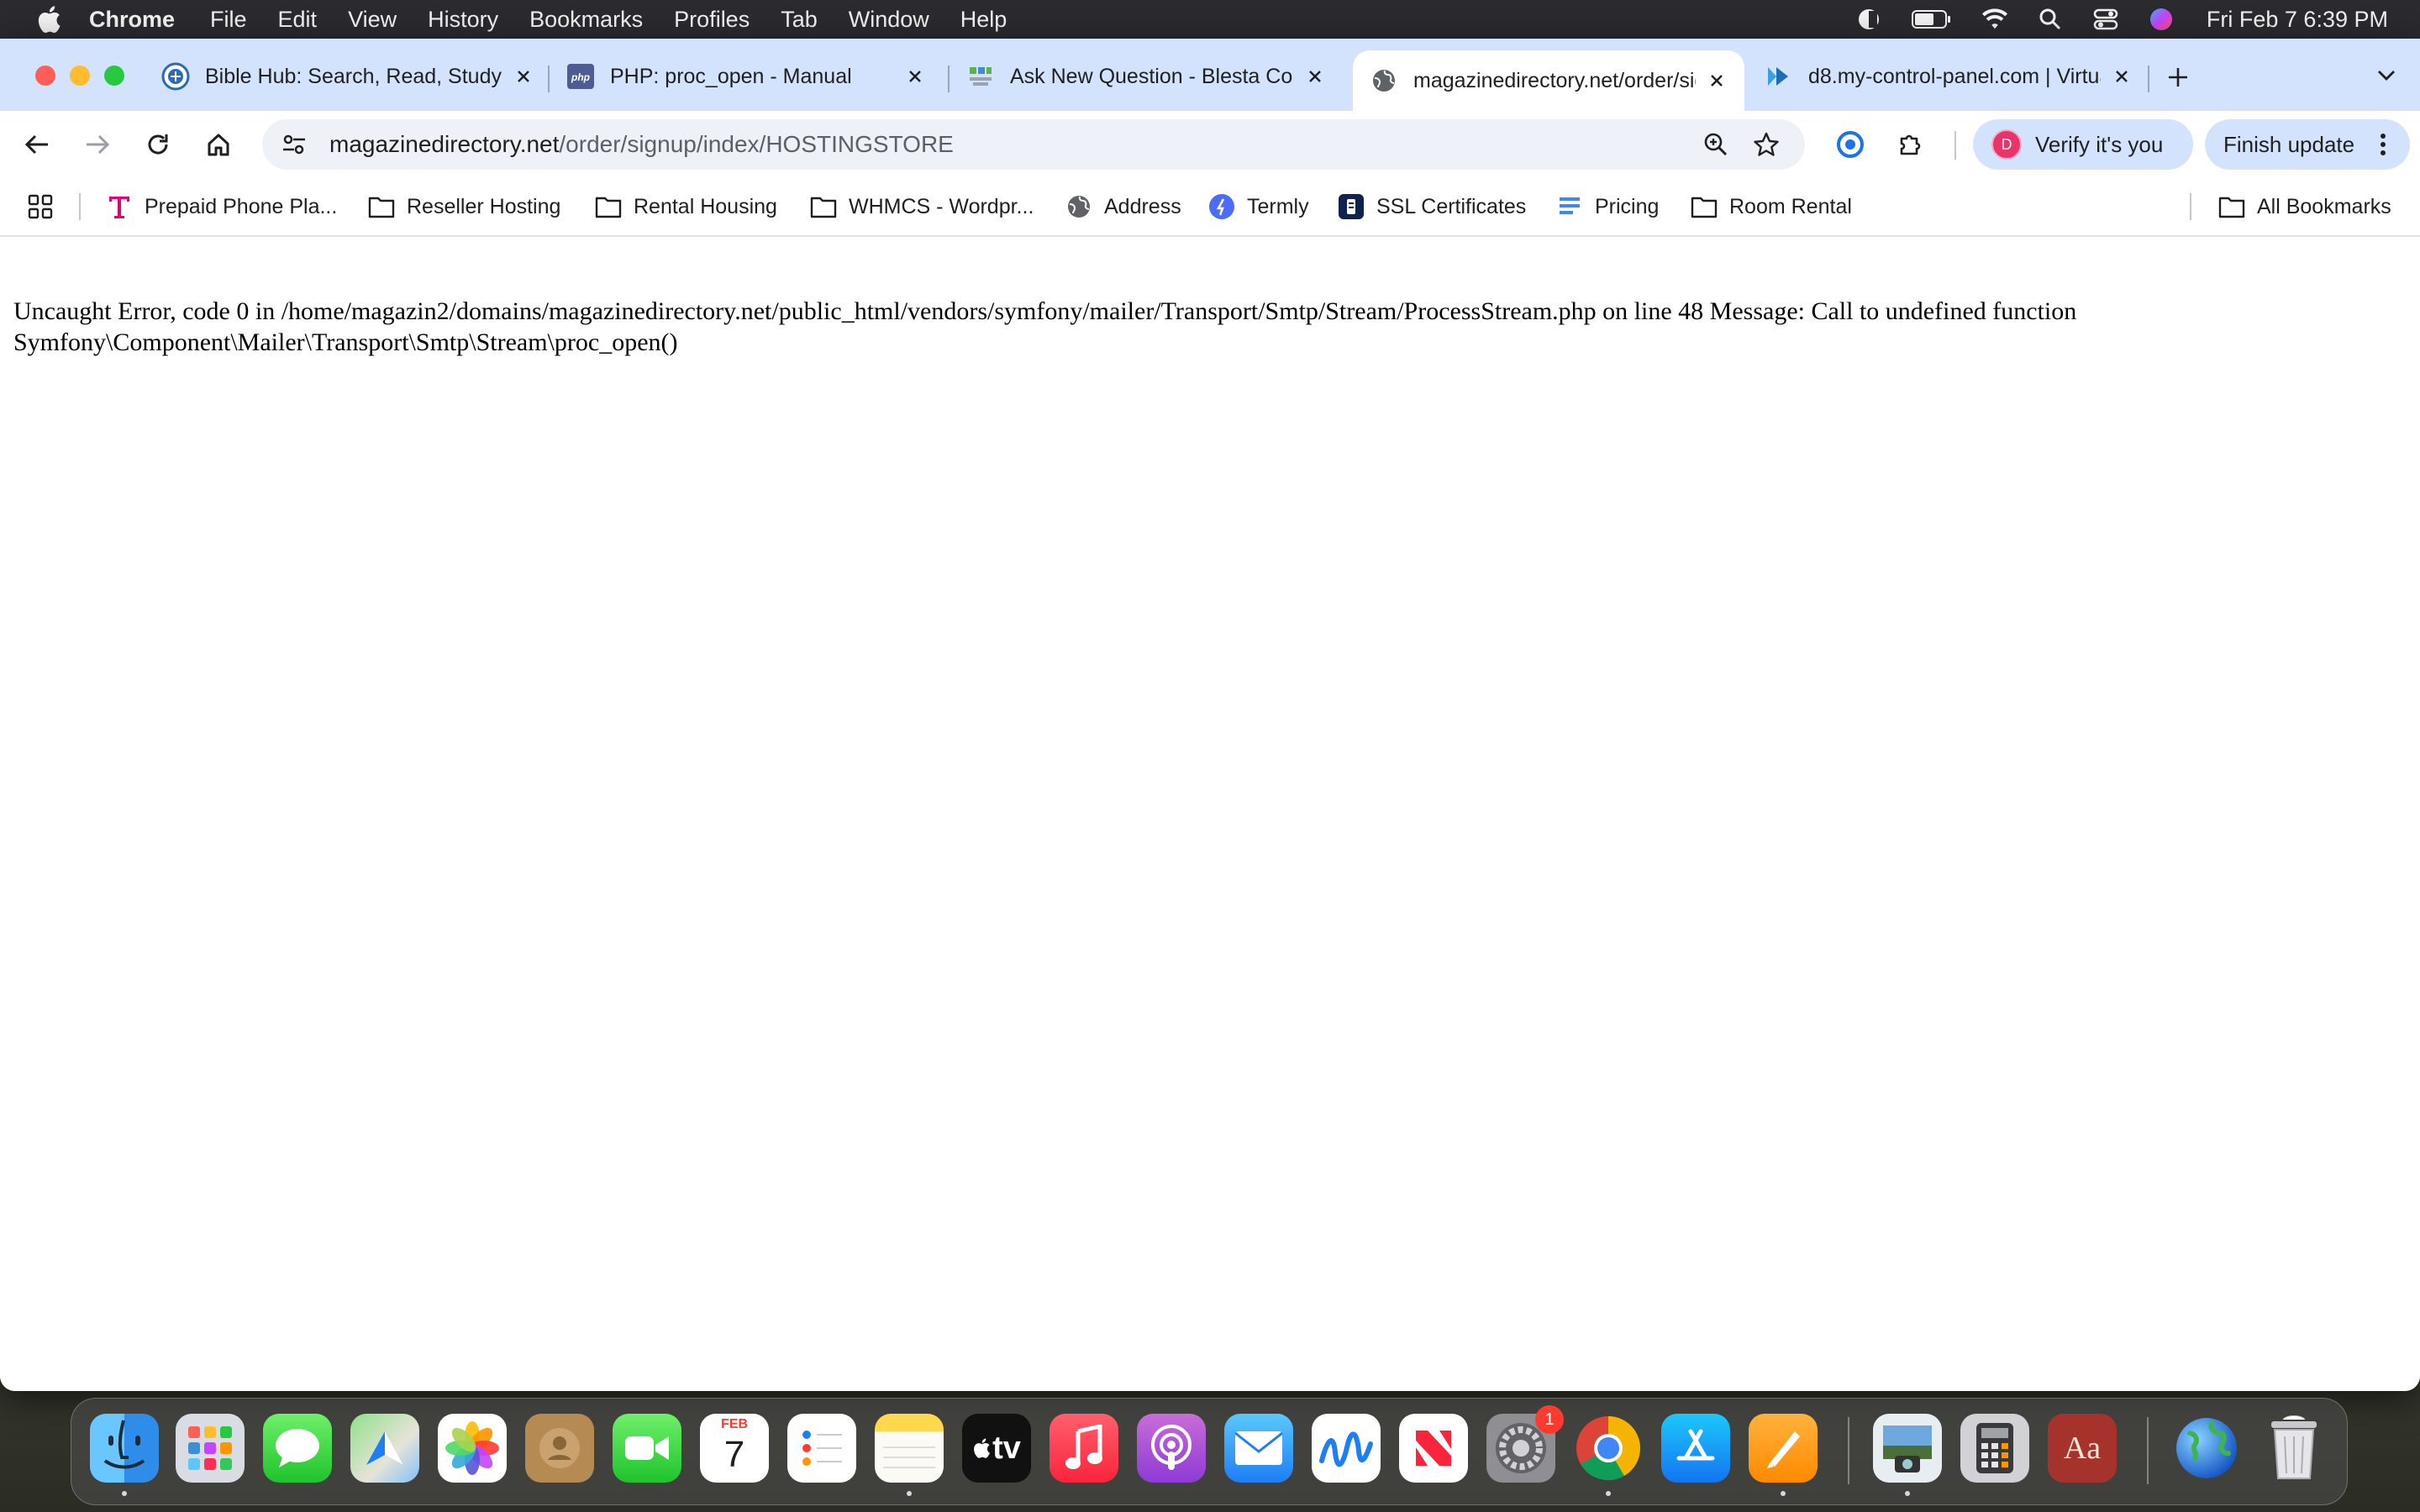 This screenshot has width=2420, height=1512. Describe the element at coordinates (586, 20) in the screenshot. I see `menu-bookmarks: Bookmarks` at that location.